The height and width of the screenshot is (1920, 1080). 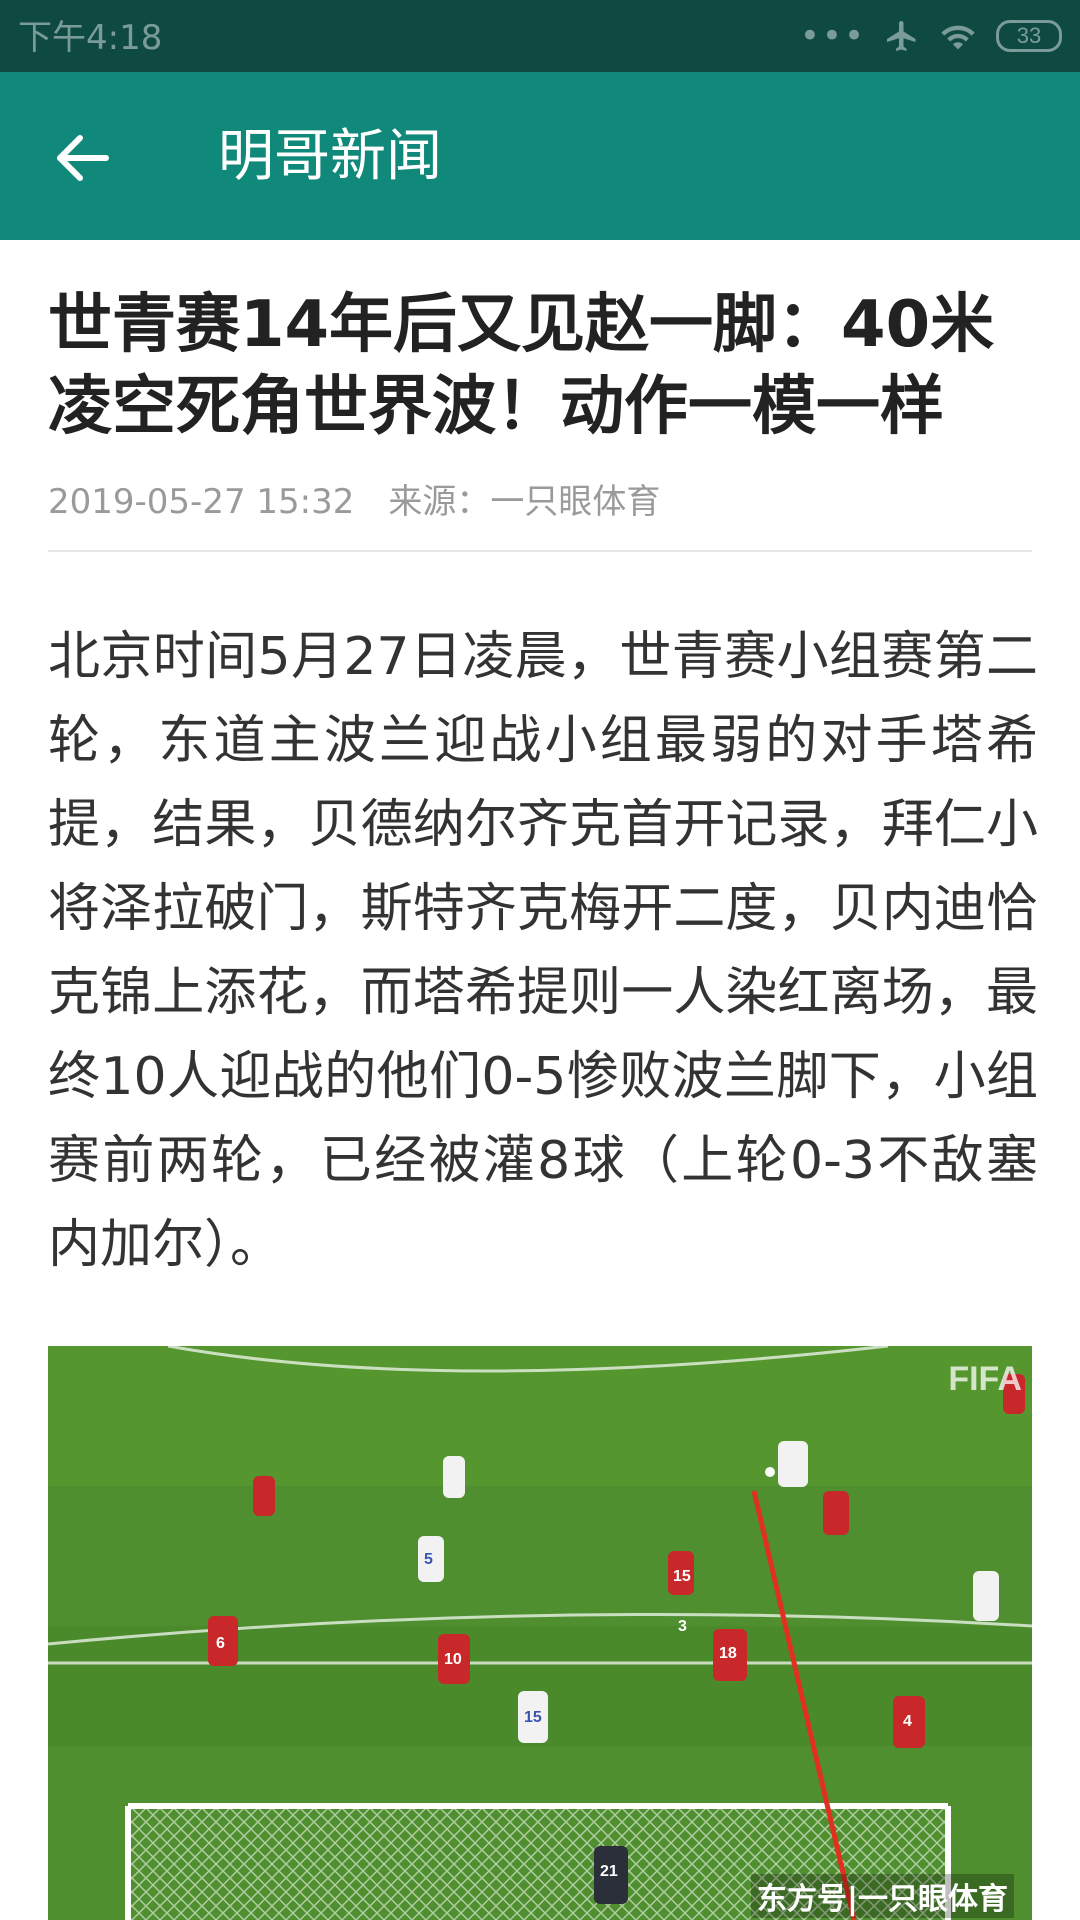 What do you see at coordinates (90, 38) in the screenshot?
I see `status-time: 下午4:18` at bounding box center [90, 38].